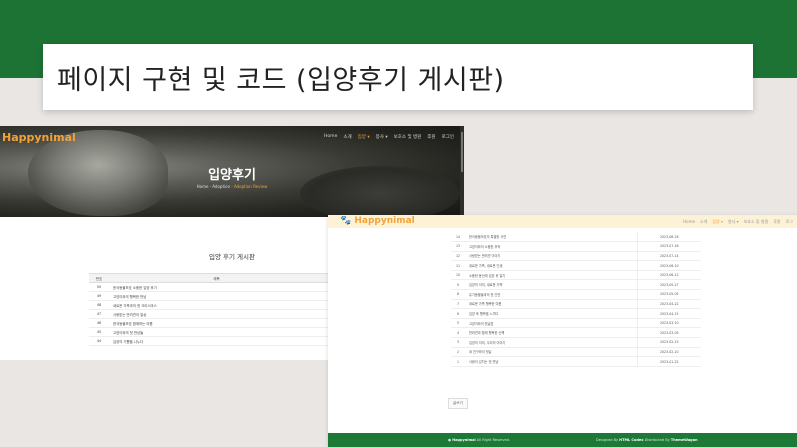  Describe the element at coordinates (458, 342) in the screenshot. I see `row-number: 3` at that location.